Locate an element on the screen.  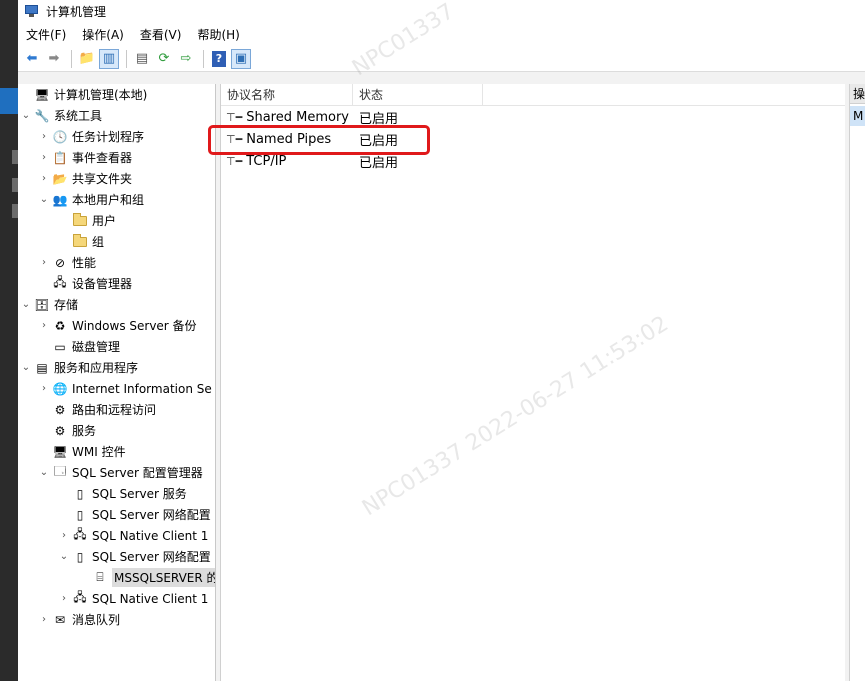
tree-item-label: 设备管理器 is located at coordinates (102, 284).